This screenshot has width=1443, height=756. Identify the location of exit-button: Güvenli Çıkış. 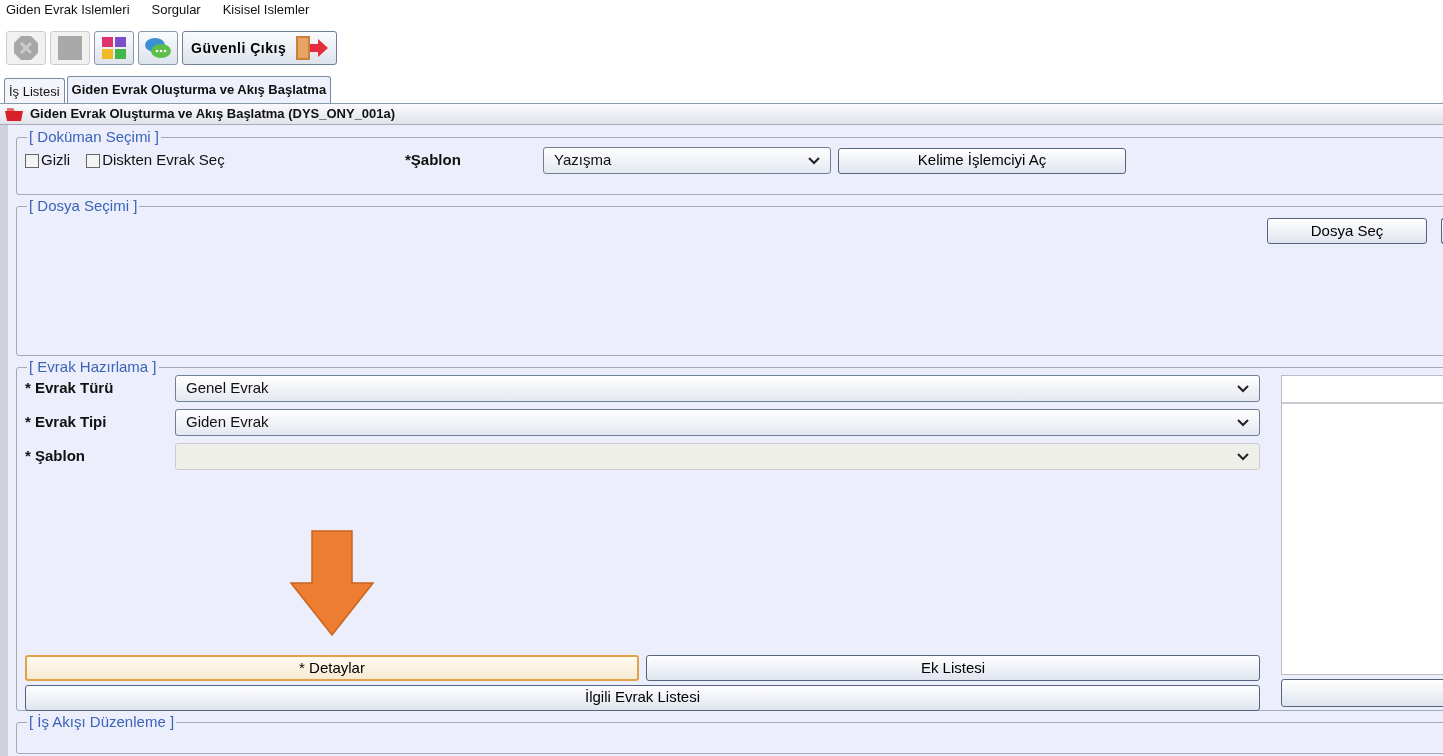
(260, 48).